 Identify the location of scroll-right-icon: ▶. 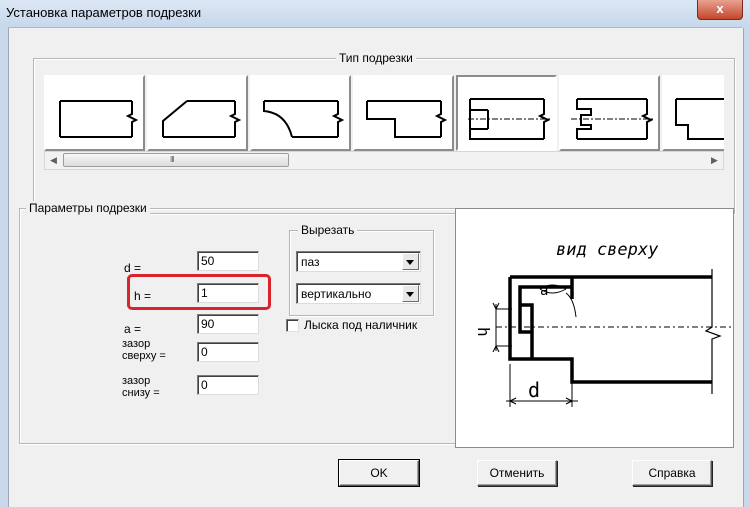
(714, 160).